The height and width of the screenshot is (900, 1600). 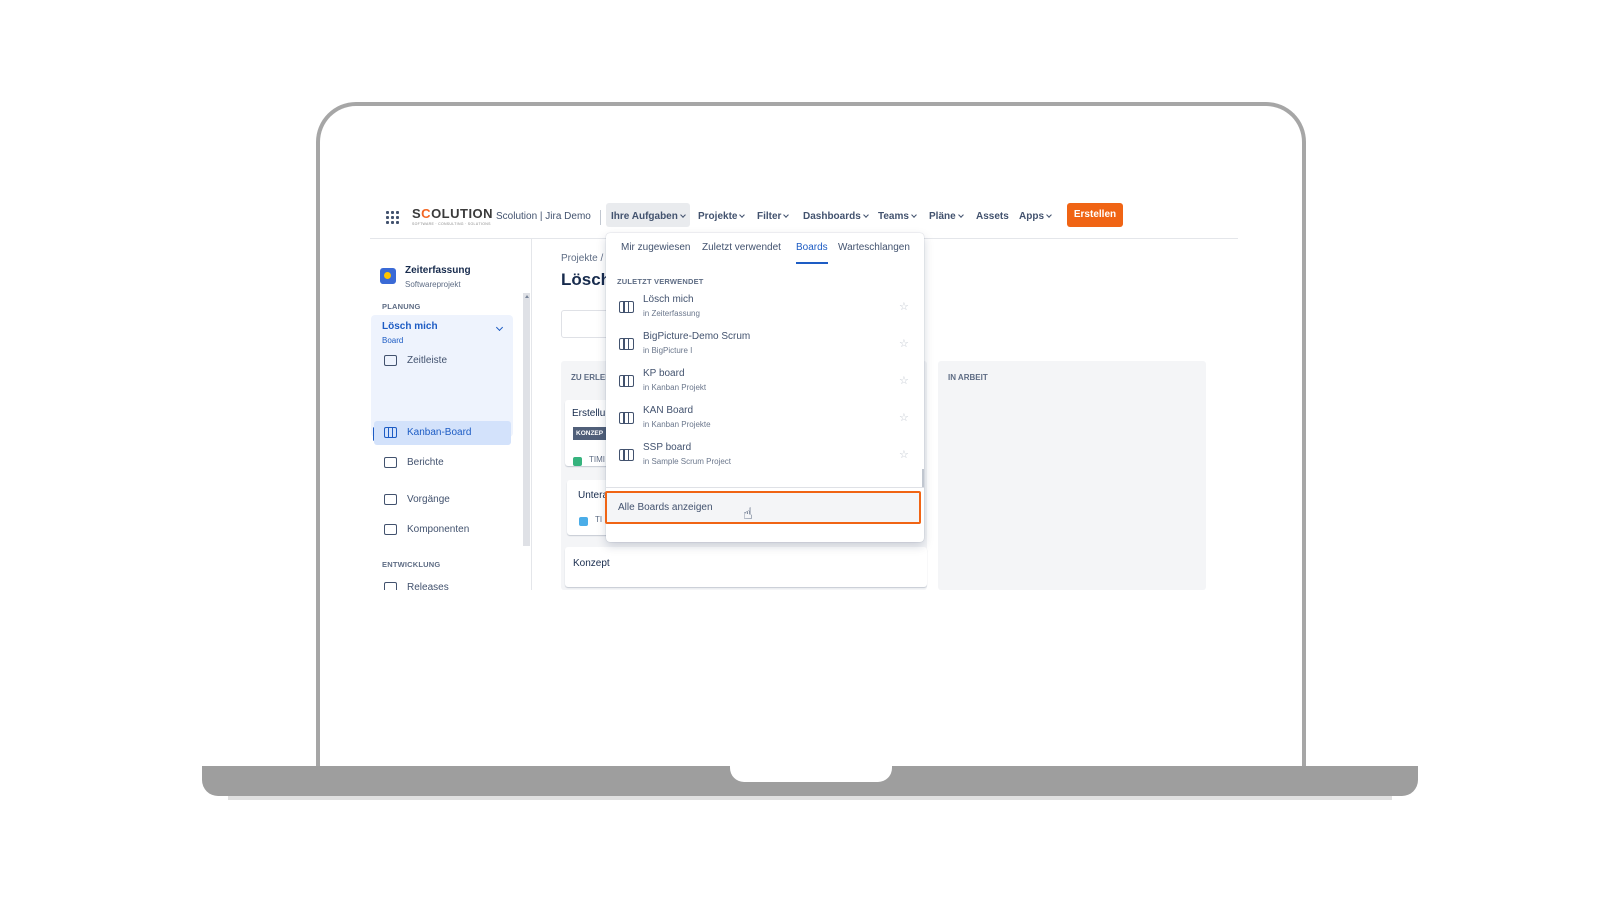 I want to click on column-title: IN ARBEIT, so click(x=968, y=377).